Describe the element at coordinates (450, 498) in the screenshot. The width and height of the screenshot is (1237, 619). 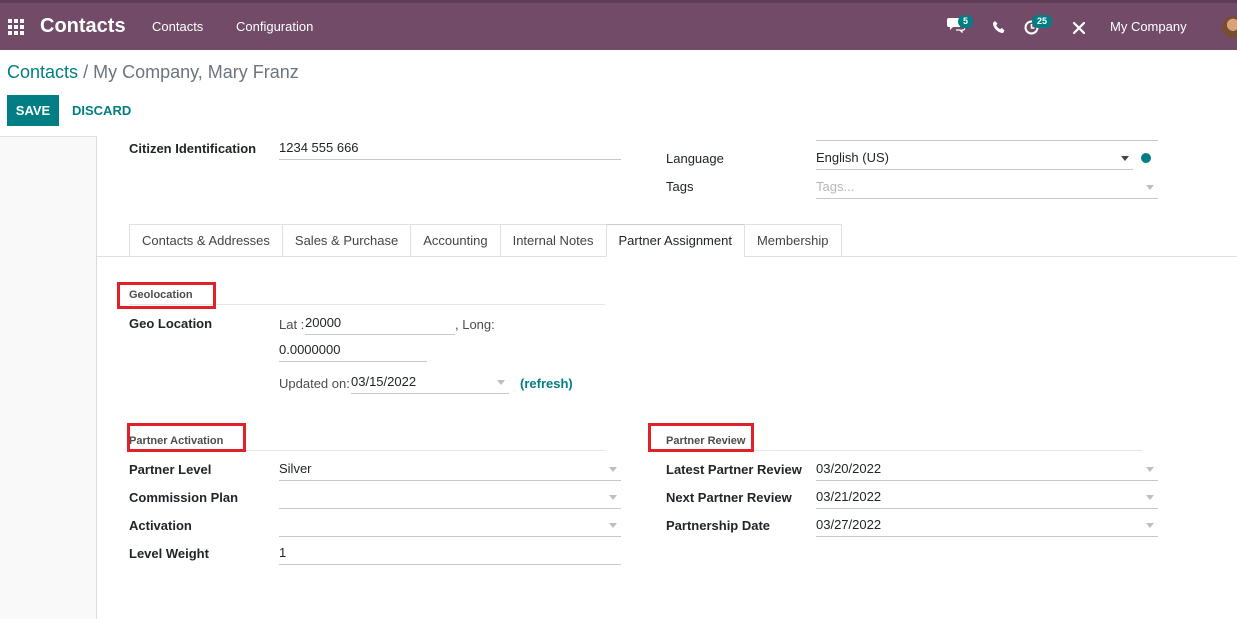
I see `commission-plan-select` at that location.